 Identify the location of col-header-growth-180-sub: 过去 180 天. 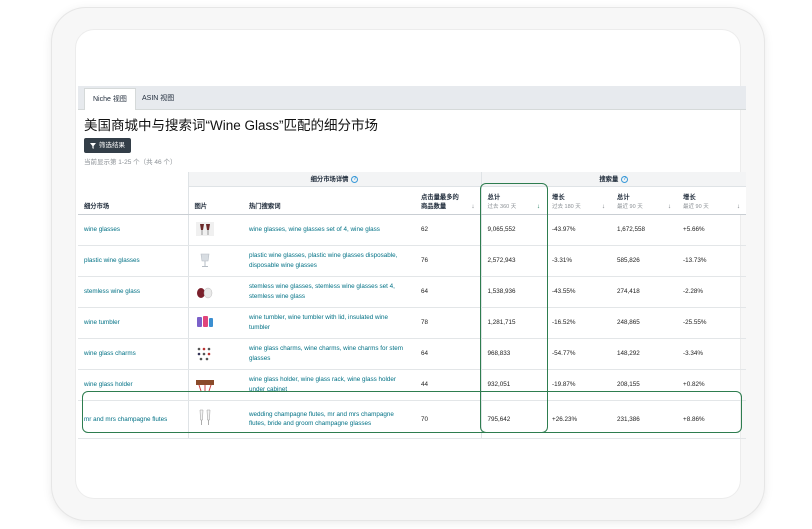
(566, 206).